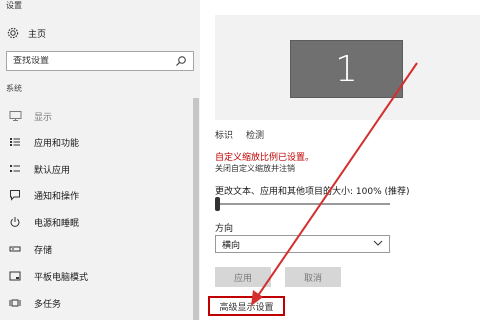 Image resolution: width=480 pixels, height=320 pixels. What do you see at coordinates (13, 33) in the screenshot?
I see `gear-icon` at bounding box center [13, 33].